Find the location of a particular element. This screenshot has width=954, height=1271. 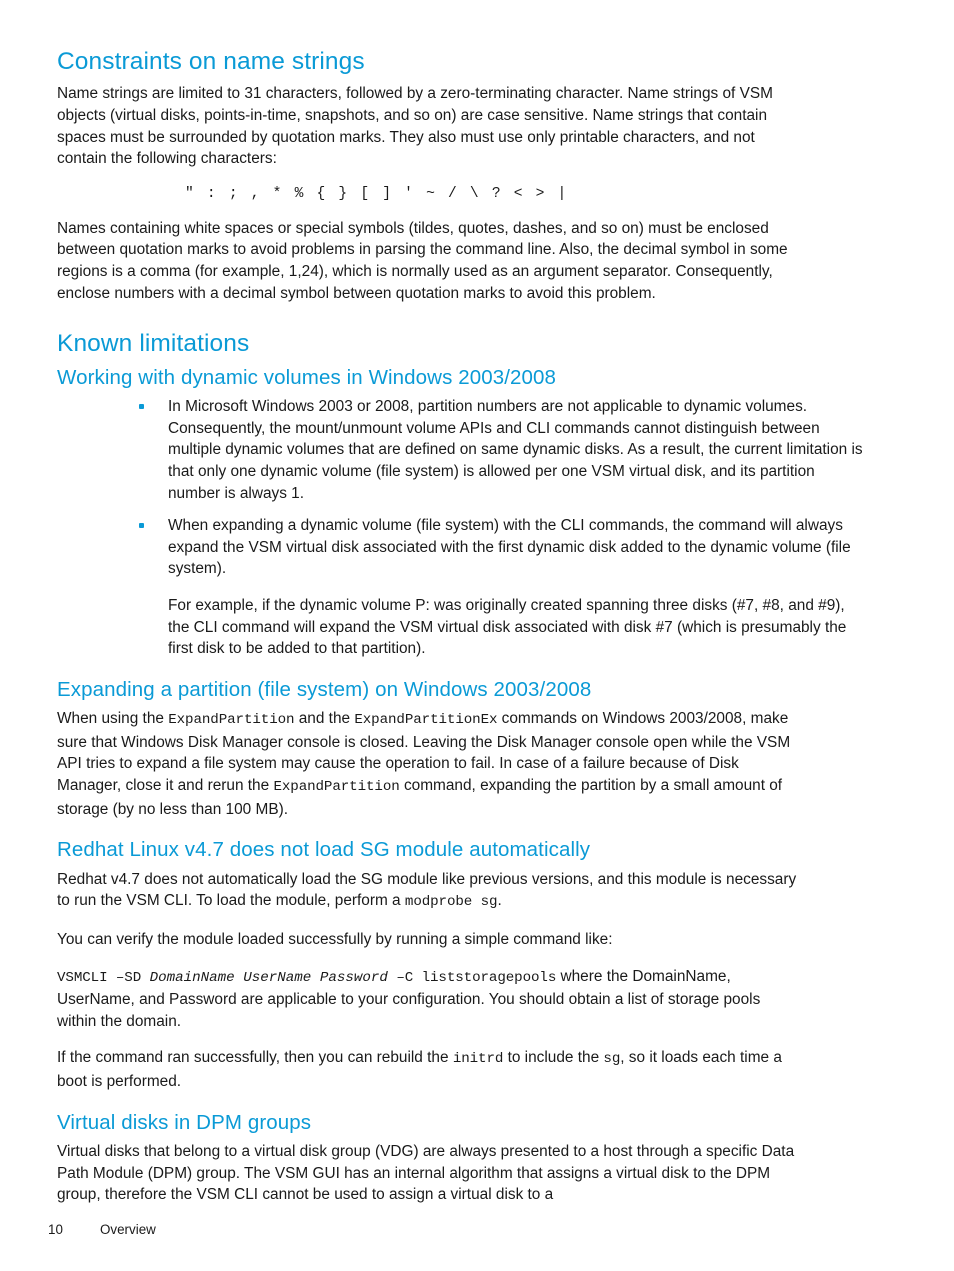

code-vsmcli-command-tail: –C liststoragepools is located at coordinates (472, 977).